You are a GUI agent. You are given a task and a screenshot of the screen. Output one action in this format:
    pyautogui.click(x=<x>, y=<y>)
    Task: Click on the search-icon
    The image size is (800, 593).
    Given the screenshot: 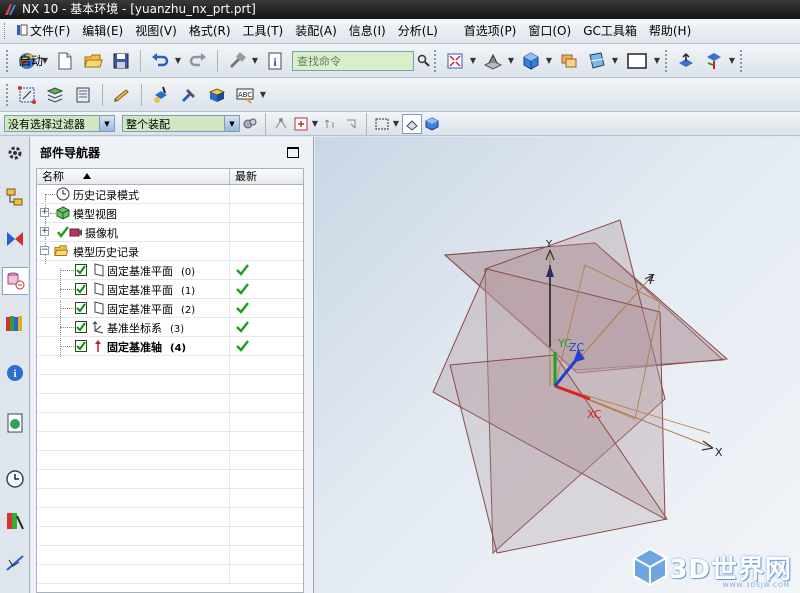 What is the action you would take?
    pyautogui.click(x=424, y=61)
    